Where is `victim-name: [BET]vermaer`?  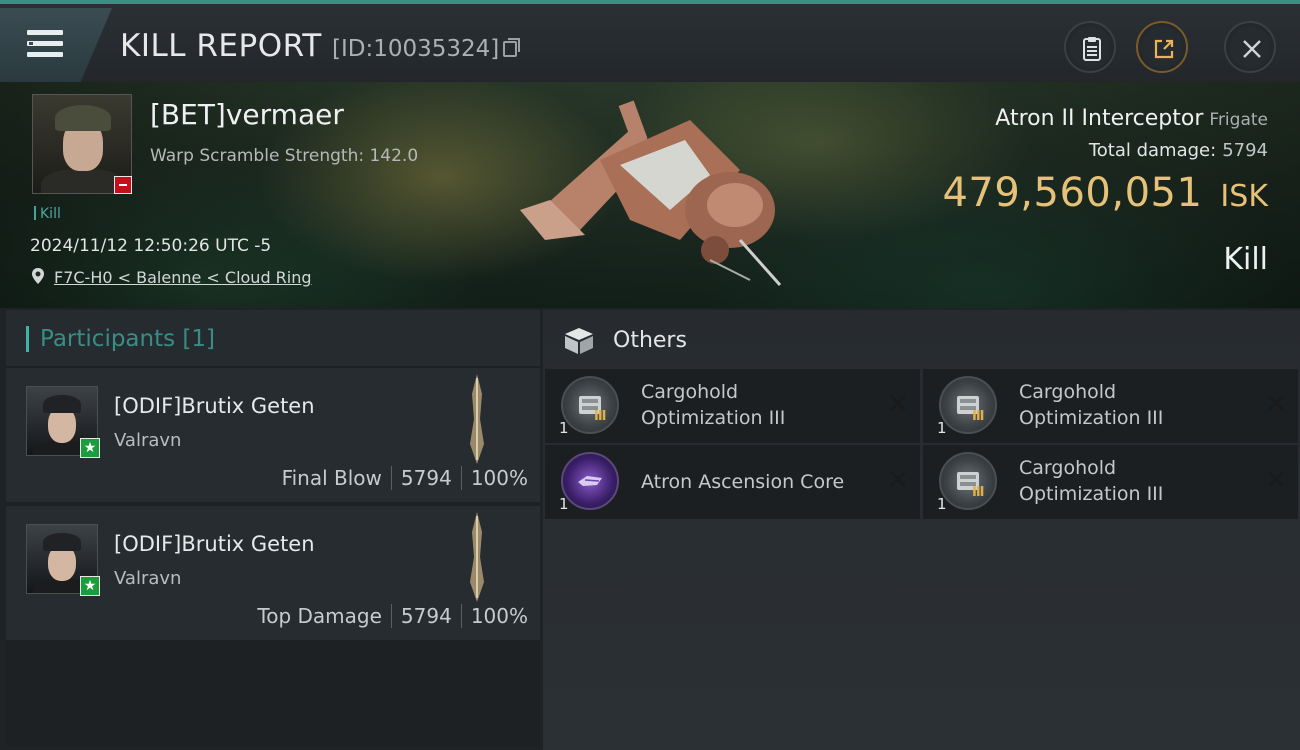
victim-name: [BET]vermaer is located at coordinates (247, 114).